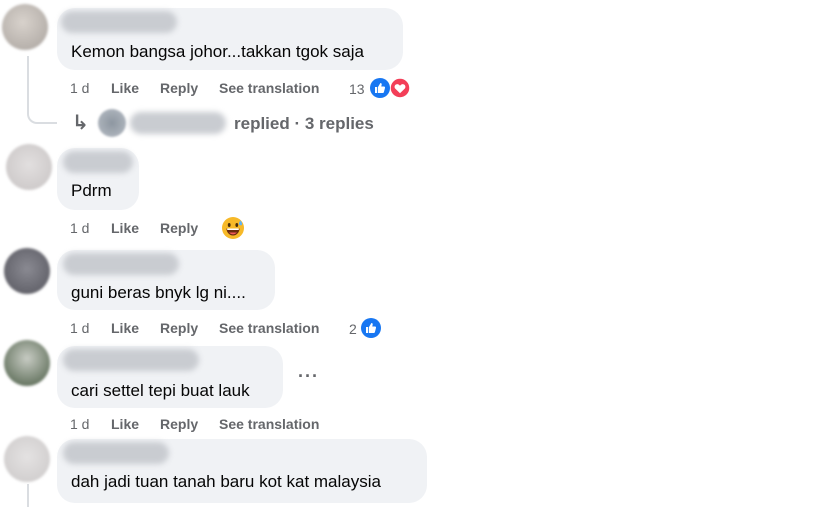  Describe the element at coordinates (98, 179) in the screenshot. I see `comment-bubble: Pdrm` at that location.